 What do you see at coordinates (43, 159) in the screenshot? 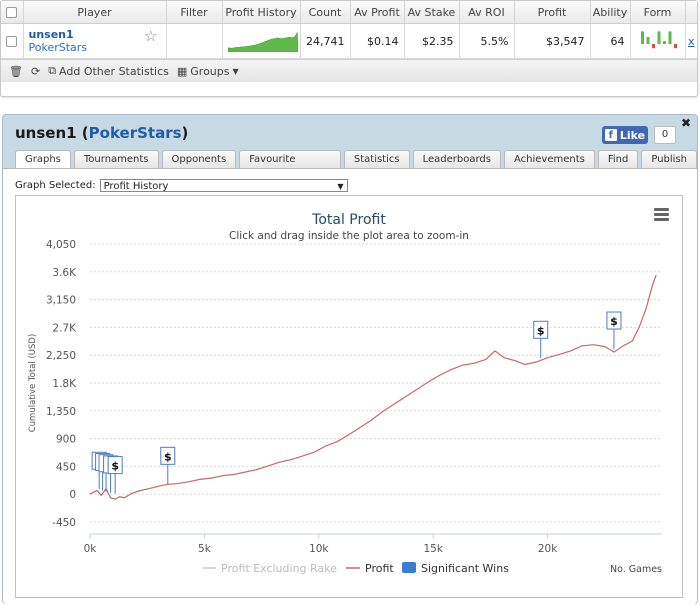
I see `tab-graphs: Graphs` at bounding box center [43, 159].